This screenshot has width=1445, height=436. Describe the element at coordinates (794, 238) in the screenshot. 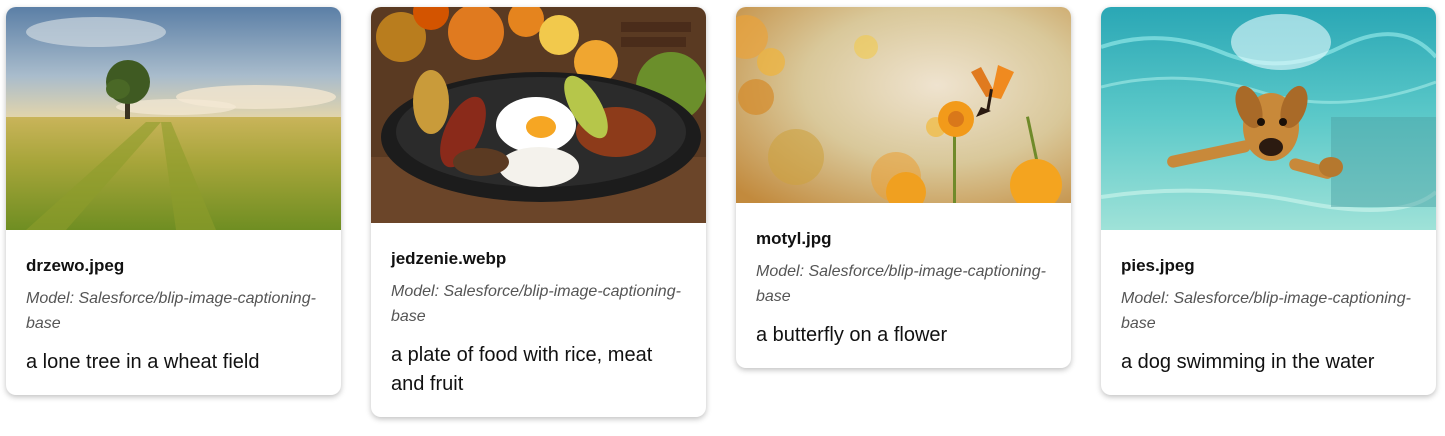

I see `card-filename: motyl.jpg` at that location.